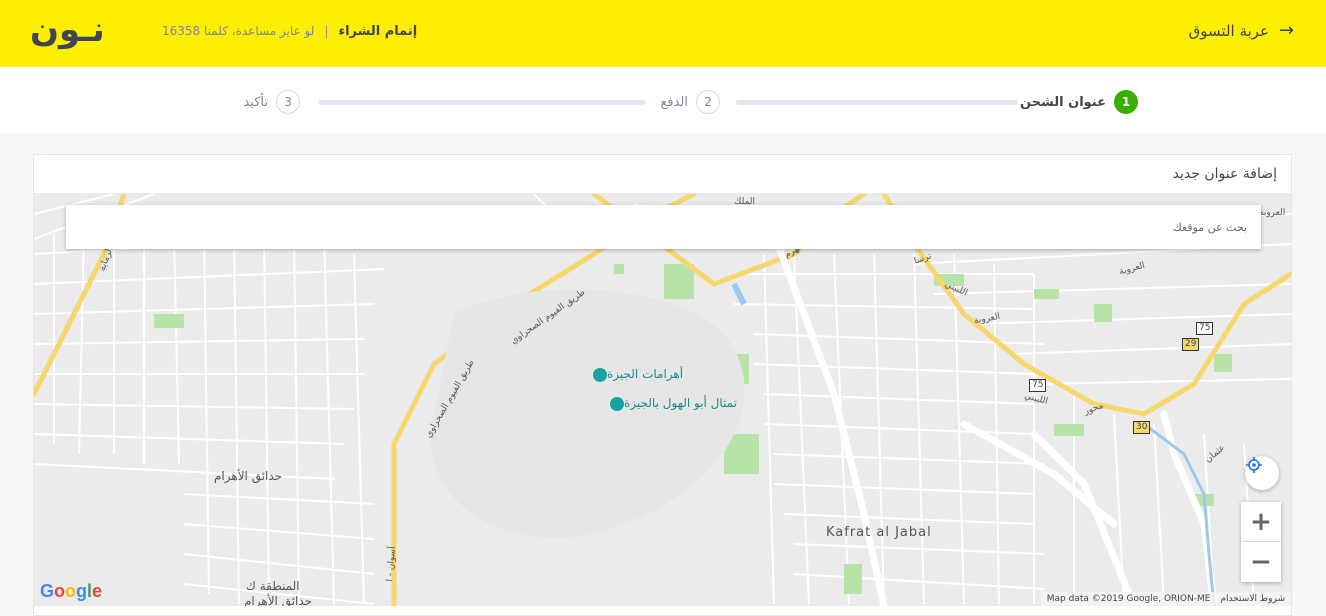  Describe the element at coordinates (1228, 31) in the screenshot. I see `back-to-cart-label: عربة التسوق` at that location.